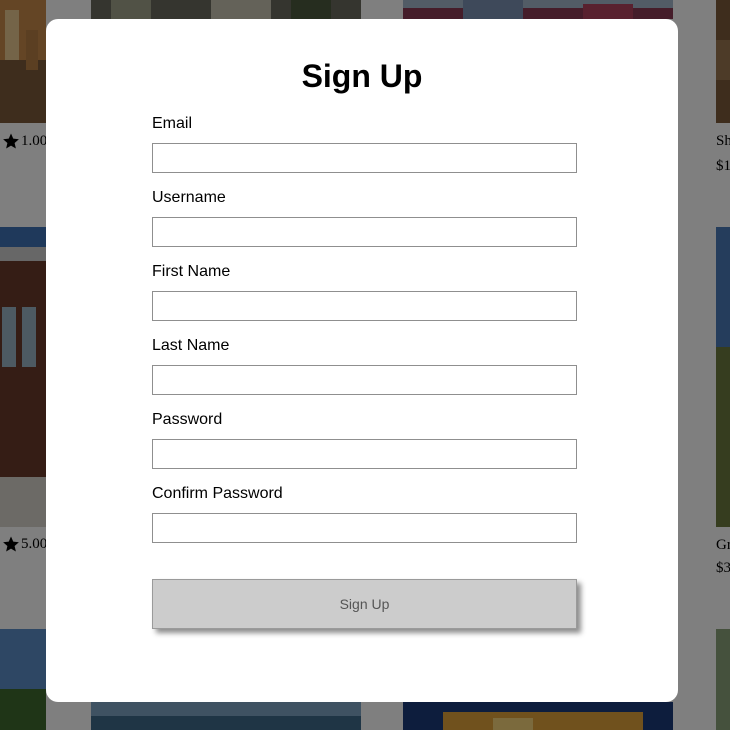 This screenshot has height=730, width=730. I want to click on email-input, so click(364, 158).